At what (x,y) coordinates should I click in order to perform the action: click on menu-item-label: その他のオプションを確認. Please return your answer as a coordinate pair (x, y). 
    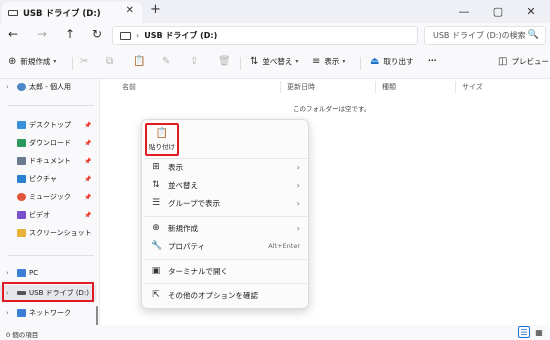
    Looking at the image, I should click on (213, 295).